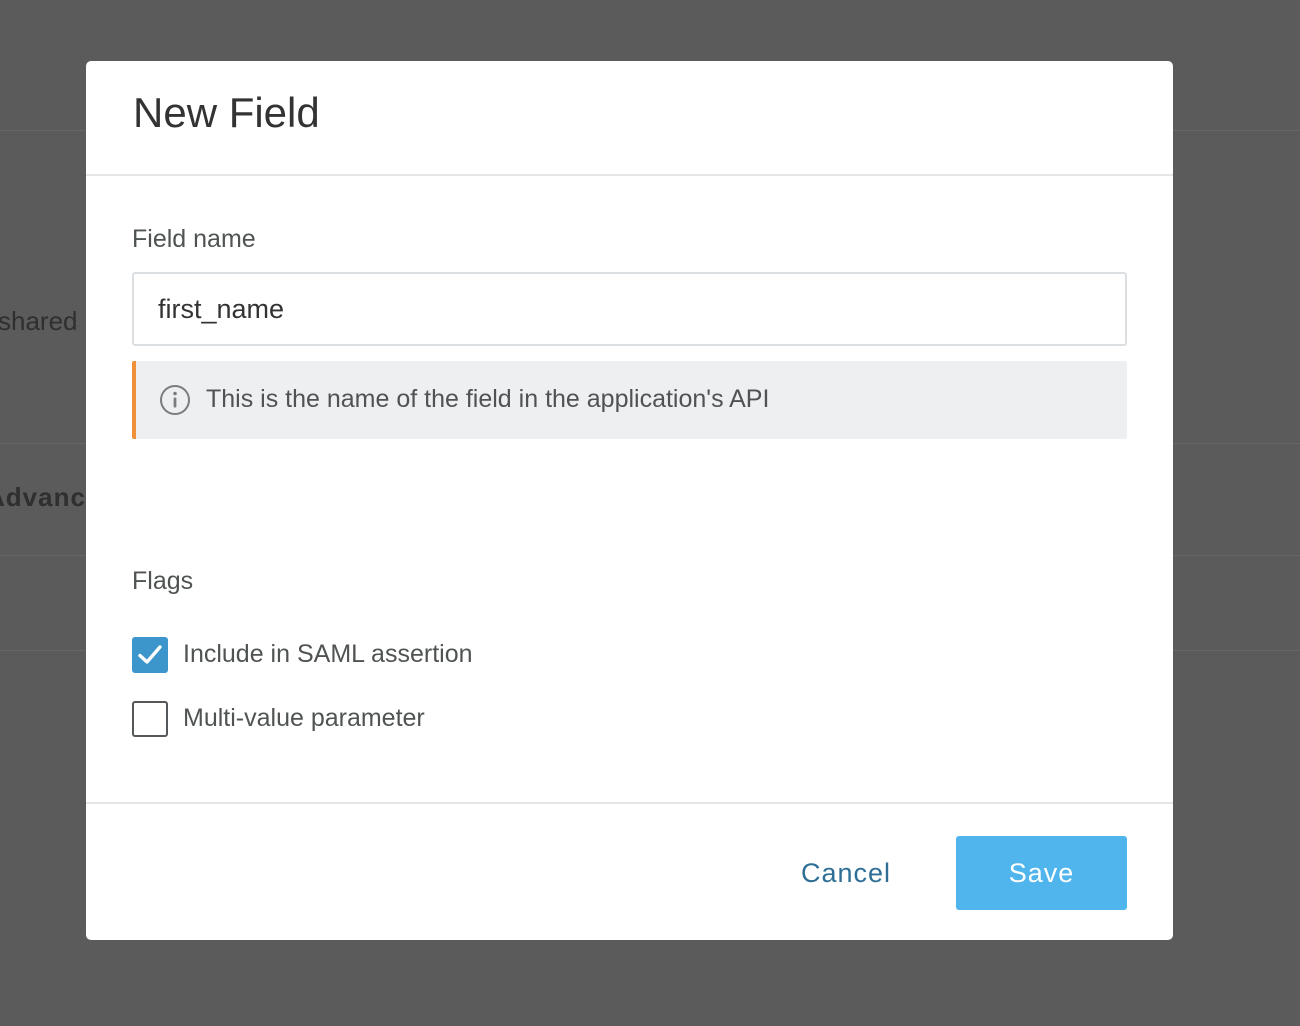  I want to click on cancel-button: Cancel, so click(846, 873).